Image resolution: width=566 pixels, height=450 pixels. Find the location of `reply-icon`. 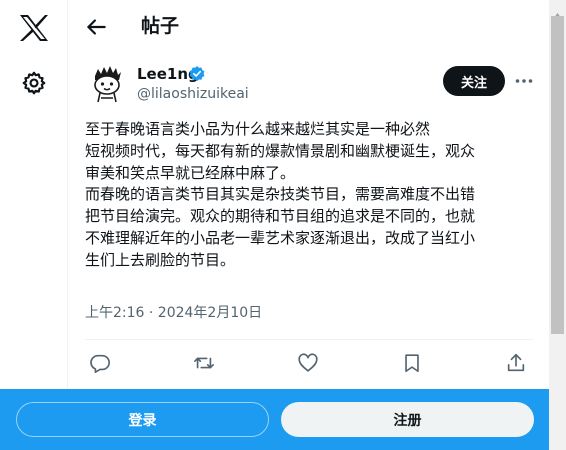

reply-icon is located at coordinates (100, 363).